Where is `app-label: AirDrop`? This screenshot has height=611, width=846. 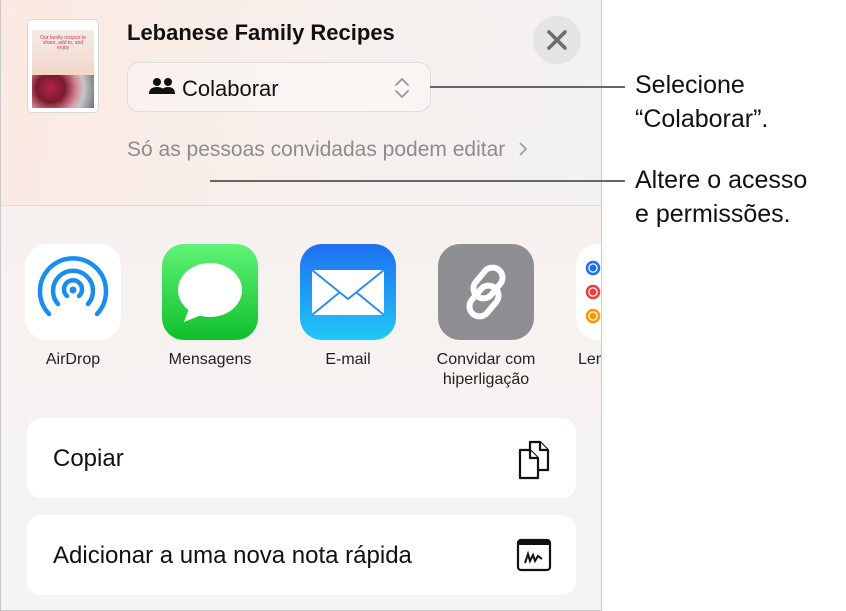
app-label: AirDrop is located at coordinates (73, 359).